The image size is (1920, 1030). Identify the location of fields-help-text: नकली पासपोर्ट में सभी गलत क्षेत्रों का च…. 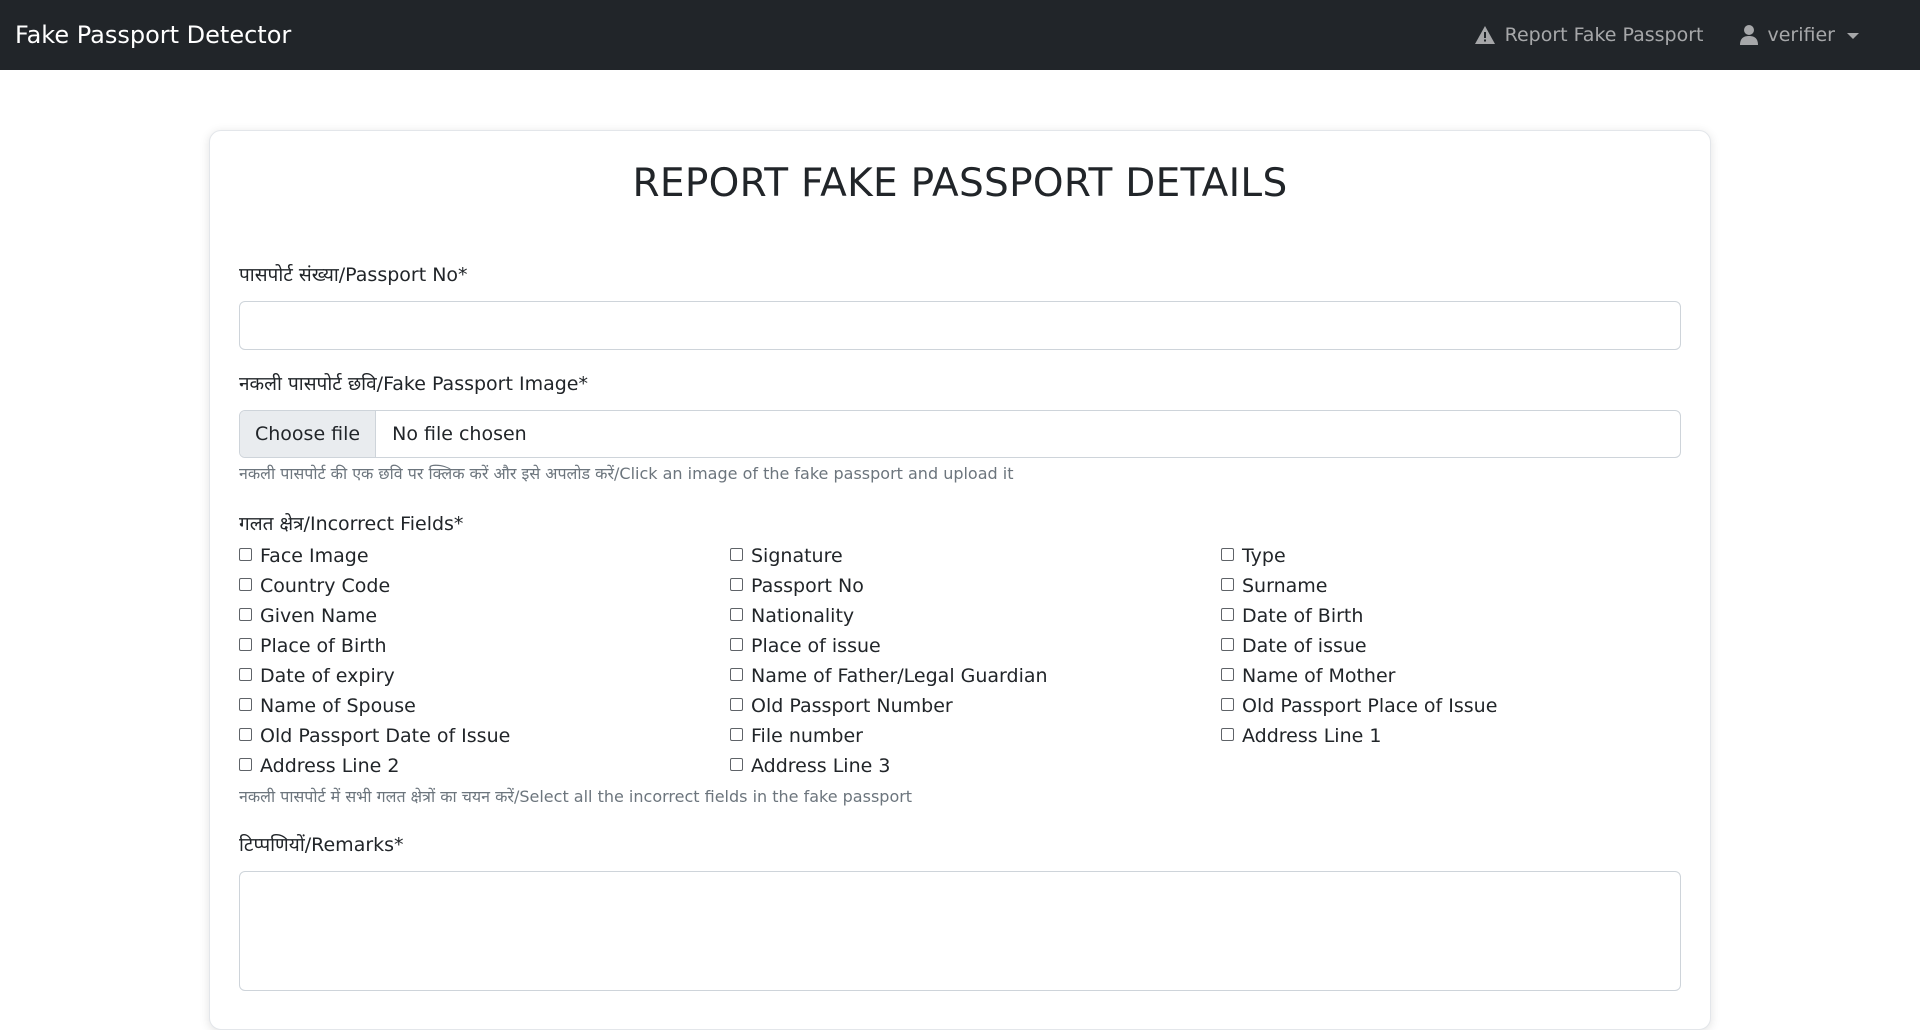
(576, 796).